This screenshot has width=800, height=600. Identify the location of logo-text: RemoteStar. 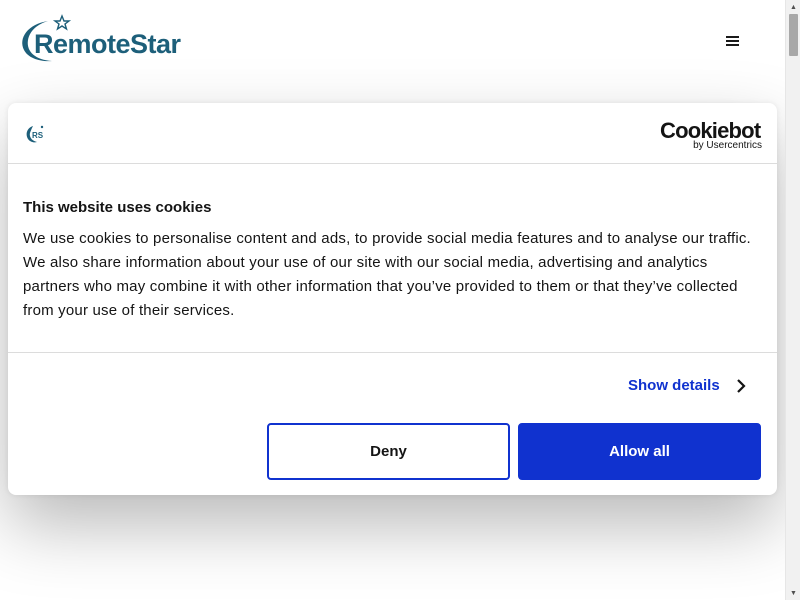
(107, 44).